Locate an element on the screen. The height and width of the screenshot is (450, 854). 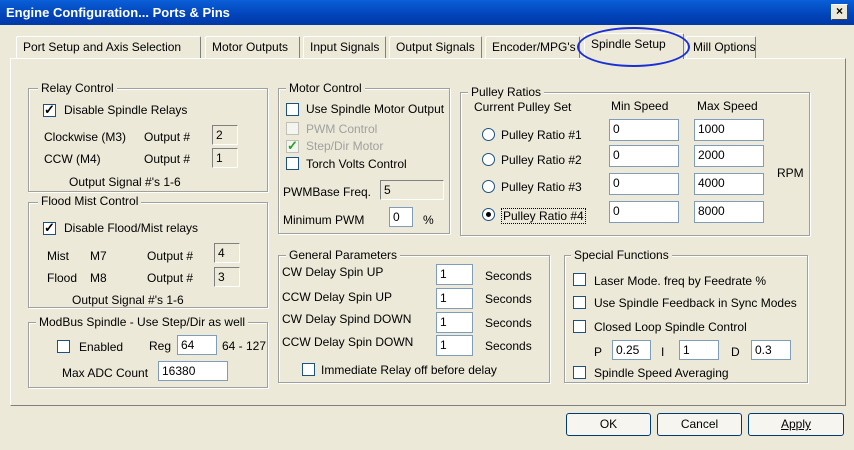
pwmbase-field: 5 is located at coordinates (412, 190).